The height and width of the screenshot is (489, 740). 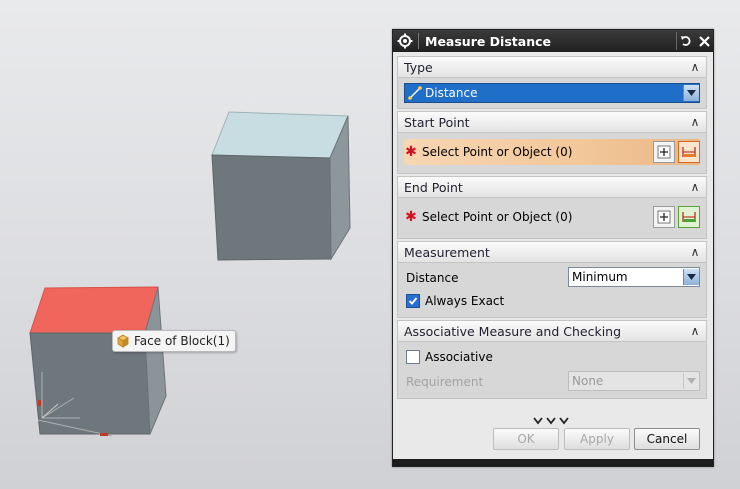 What do you see at coordinates (588, 381) in the screenshot?
I see `requirement-dropdown-value: None` at bounding box center [588, 381].